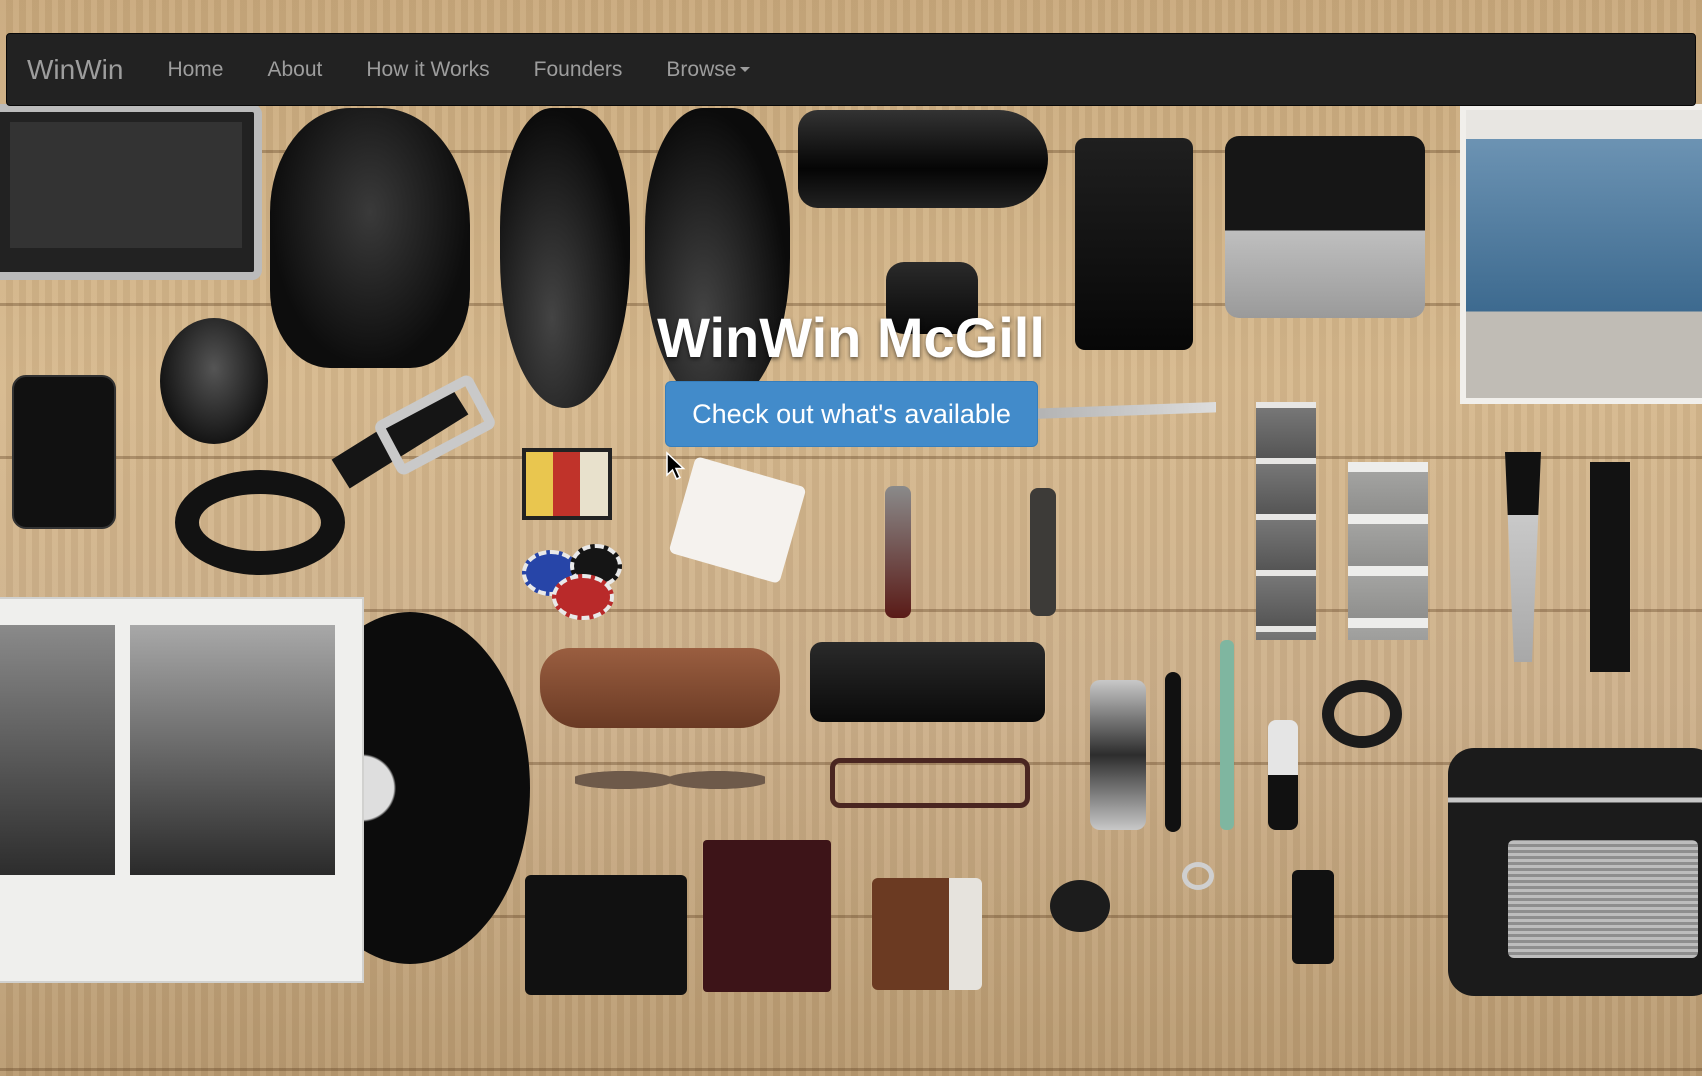  I want to click on playing-cards-image, so click(737, 520).